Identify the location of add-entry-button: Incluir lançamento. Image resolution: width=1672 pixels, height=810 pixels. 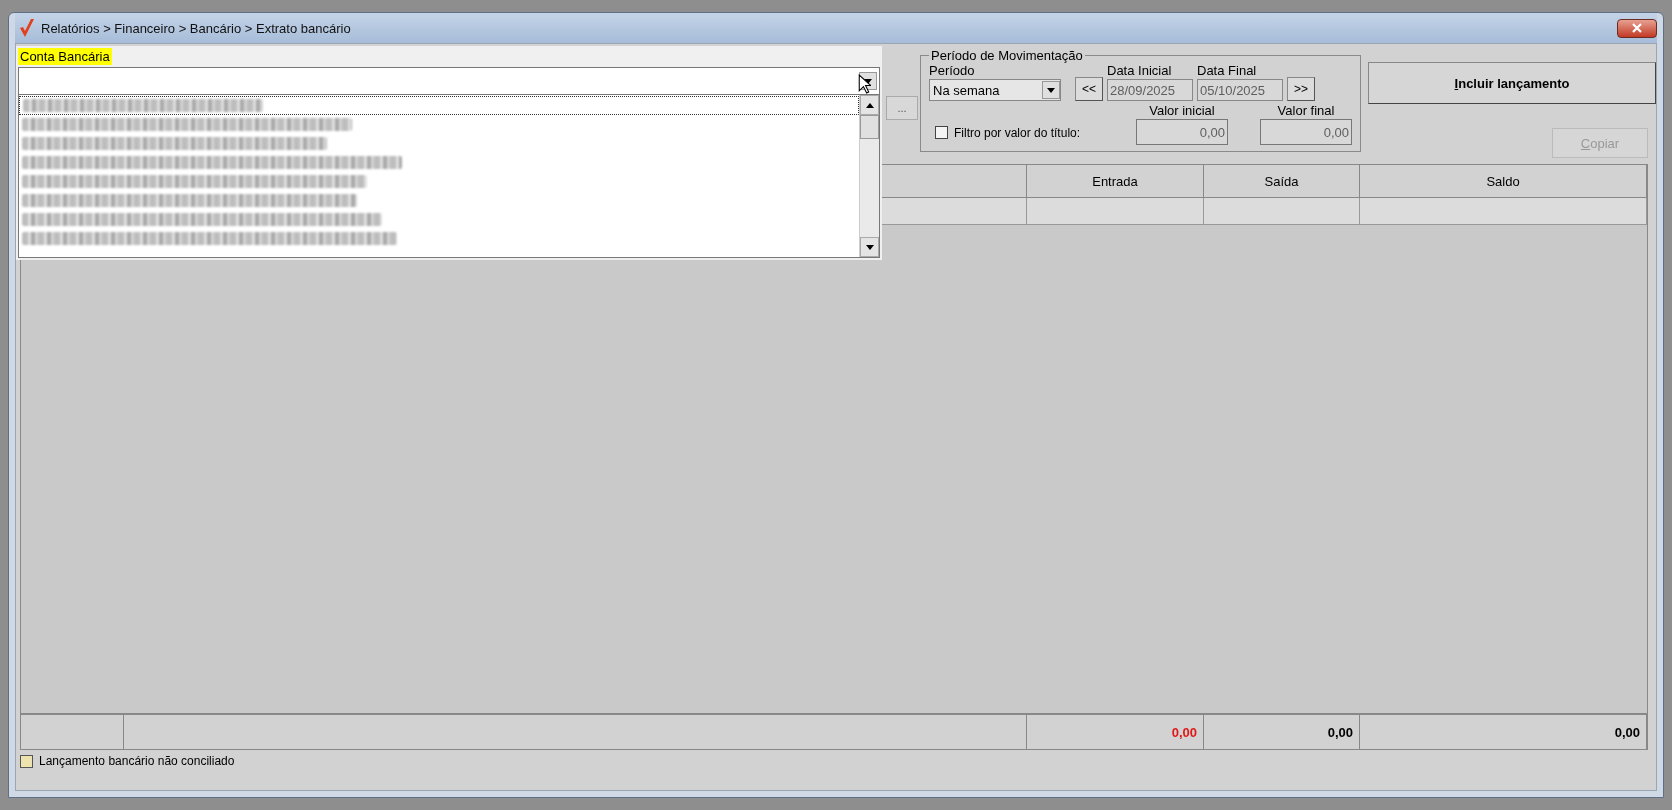
(1512, 83).